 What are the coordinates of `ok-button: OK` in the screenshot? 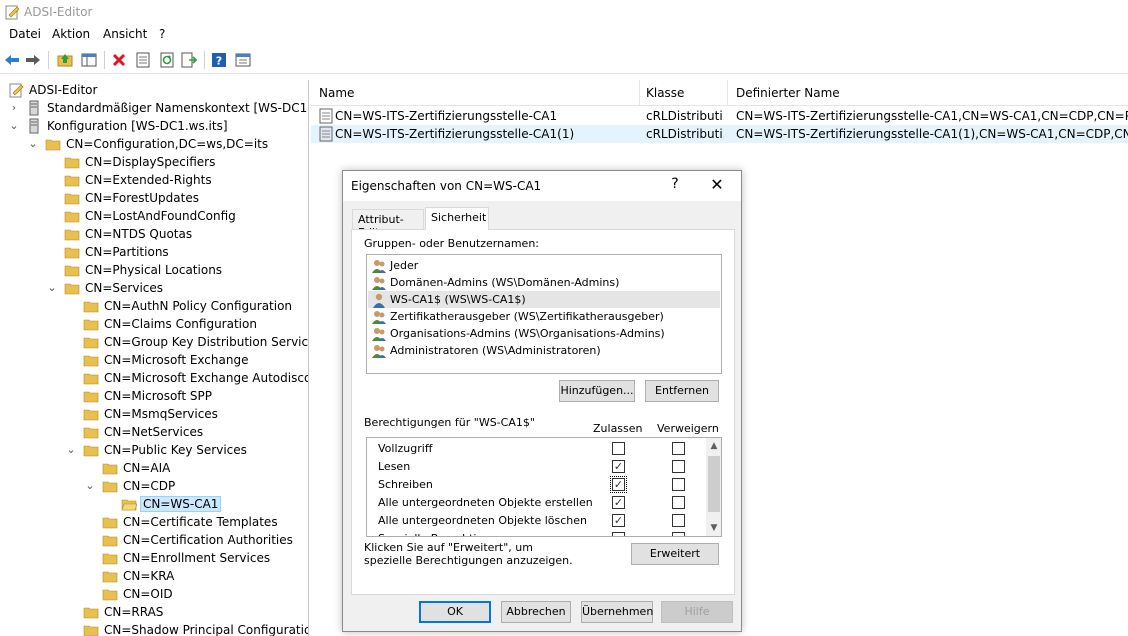 It's located at (455, 612).